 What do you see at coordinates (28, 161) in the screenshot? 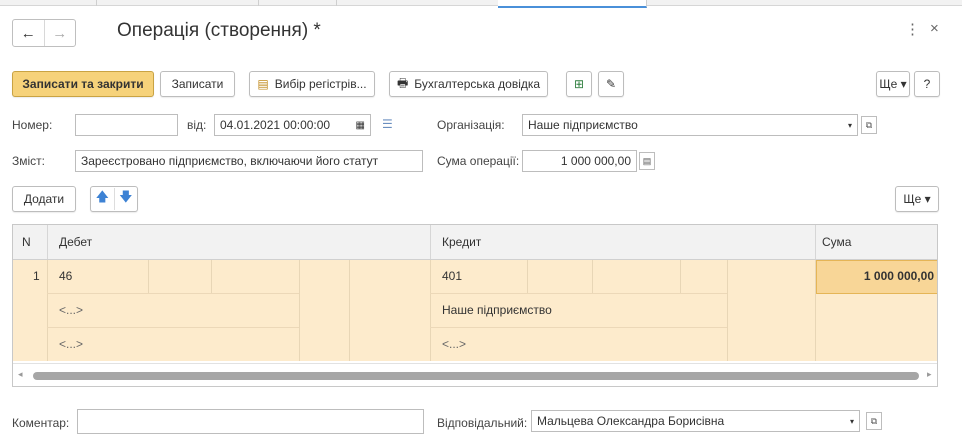
I see `content-label: Зміст:` at bounding box center [28, 161].